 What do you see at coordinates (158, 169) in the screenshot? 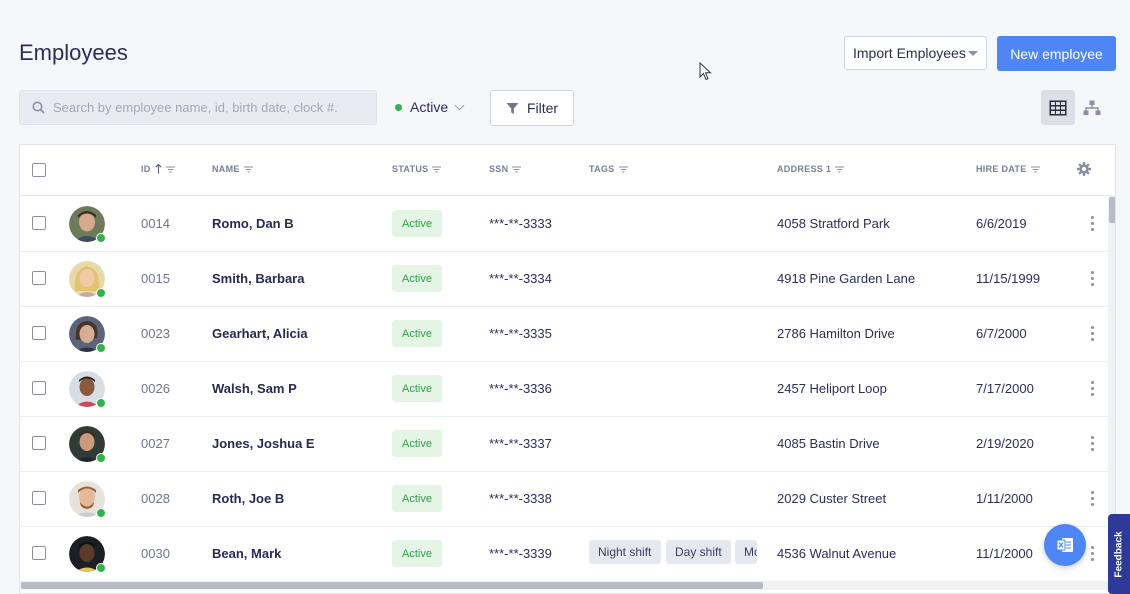
I see `column-header-id: ID` at bounding box center [158, 169].